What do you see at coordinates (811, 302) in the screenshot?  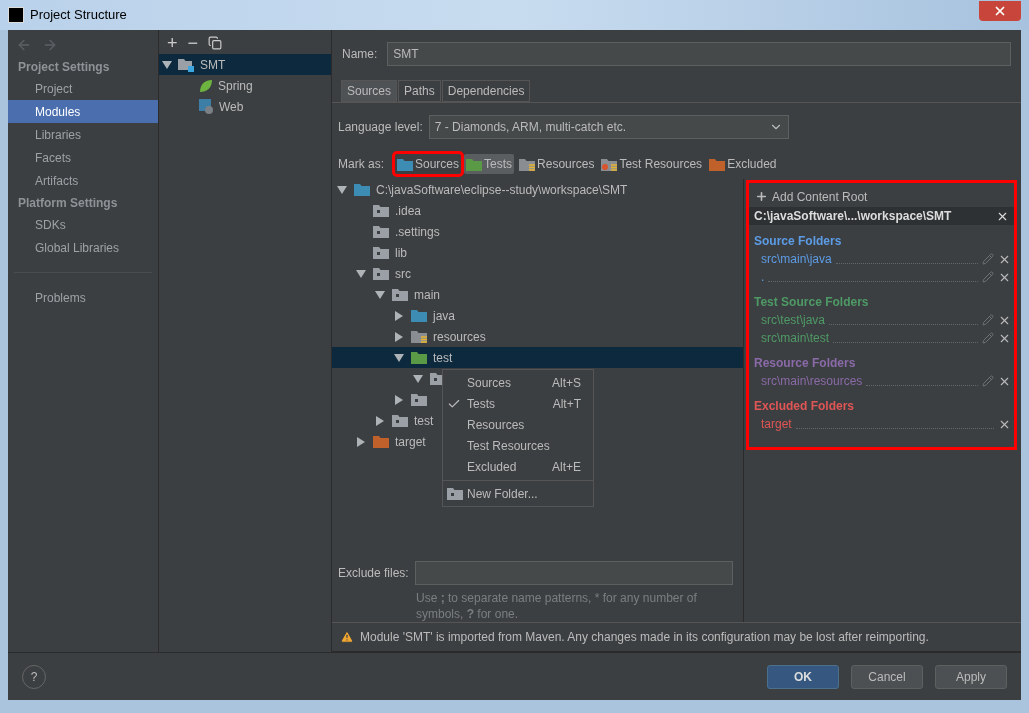 I see `folder-group-title: Test Source Folders` at bounding box center [811, 302].